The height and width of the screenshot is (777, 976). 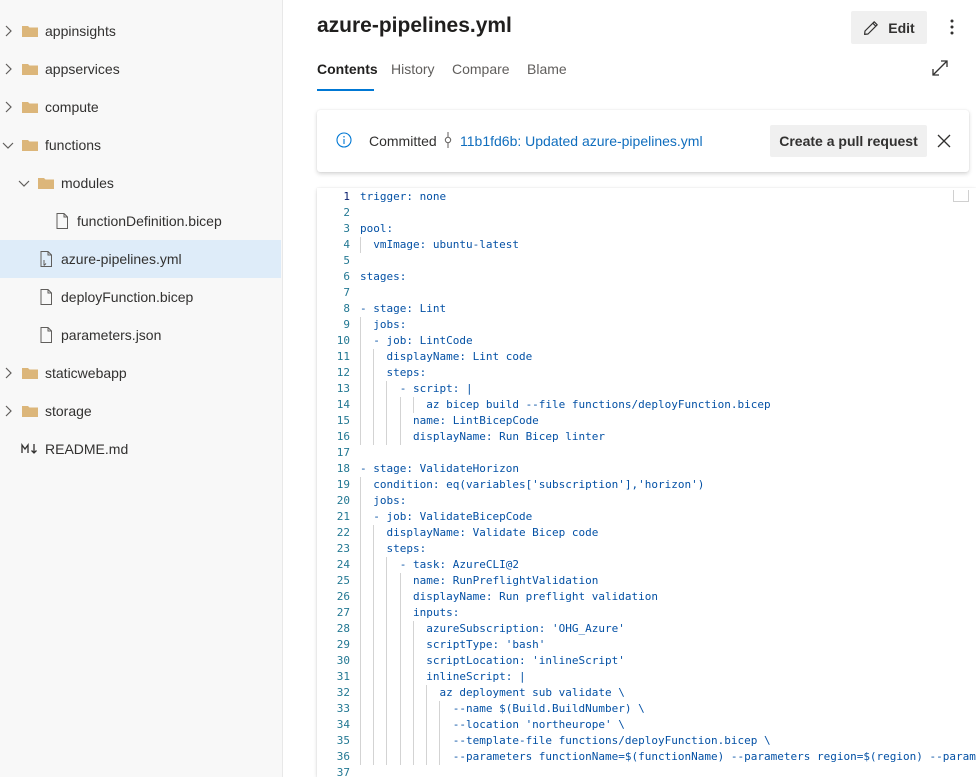 I want to click on code-line: 6 stages:, so click(x=646, y=277).